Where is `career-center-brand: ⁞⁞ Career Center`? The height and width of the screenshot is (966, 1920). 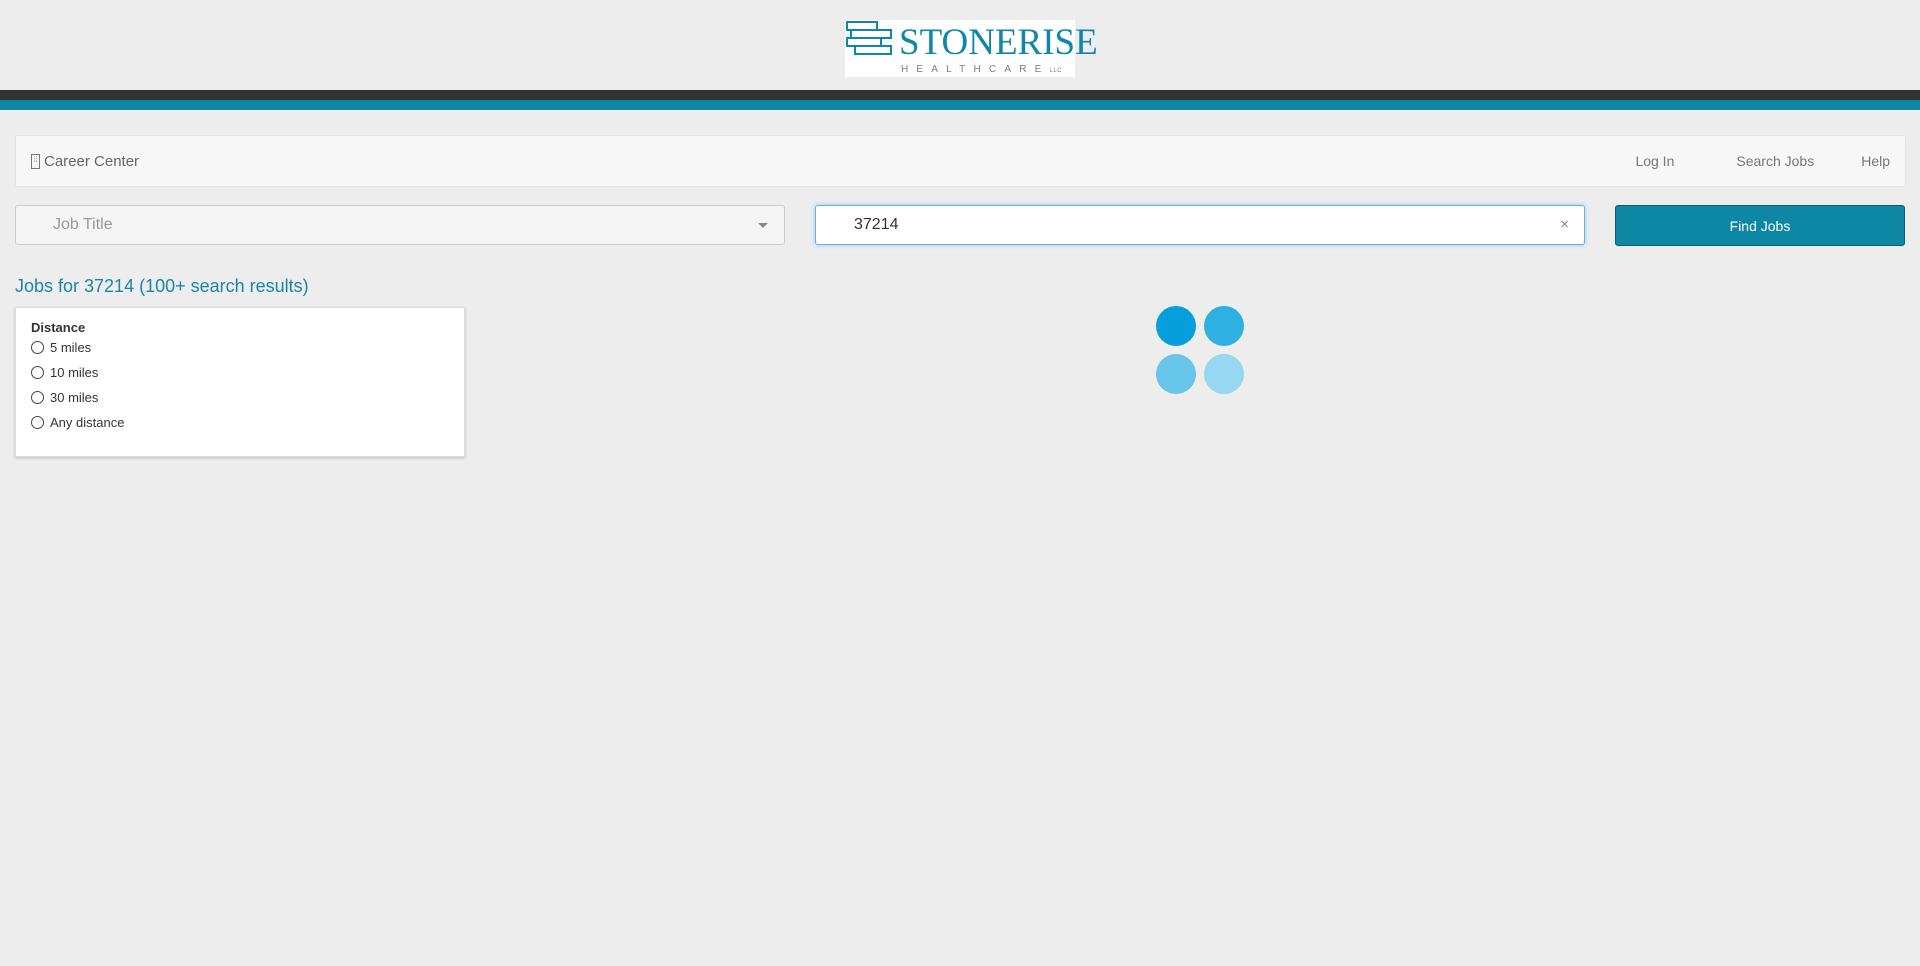 career-center-brand: ⁞⁞ Career Center is located at coordinates (85, 161).